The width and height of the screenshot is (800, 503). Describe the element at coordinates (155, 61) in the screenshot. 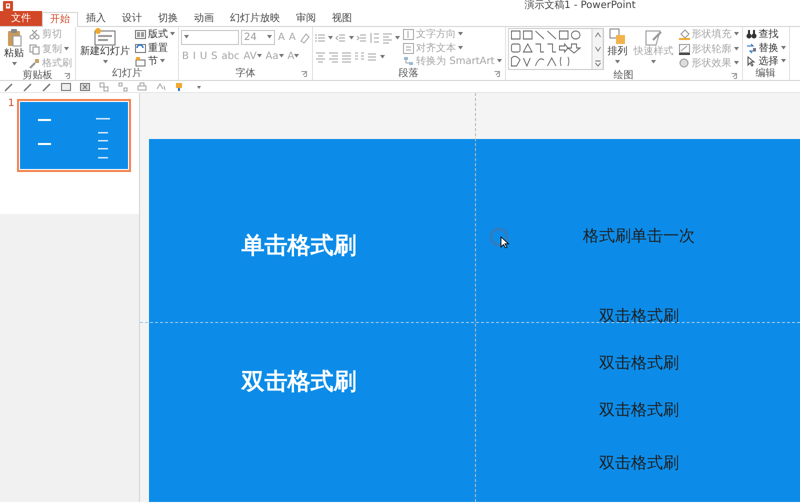

I see `ribbon-button: 节` at that location.